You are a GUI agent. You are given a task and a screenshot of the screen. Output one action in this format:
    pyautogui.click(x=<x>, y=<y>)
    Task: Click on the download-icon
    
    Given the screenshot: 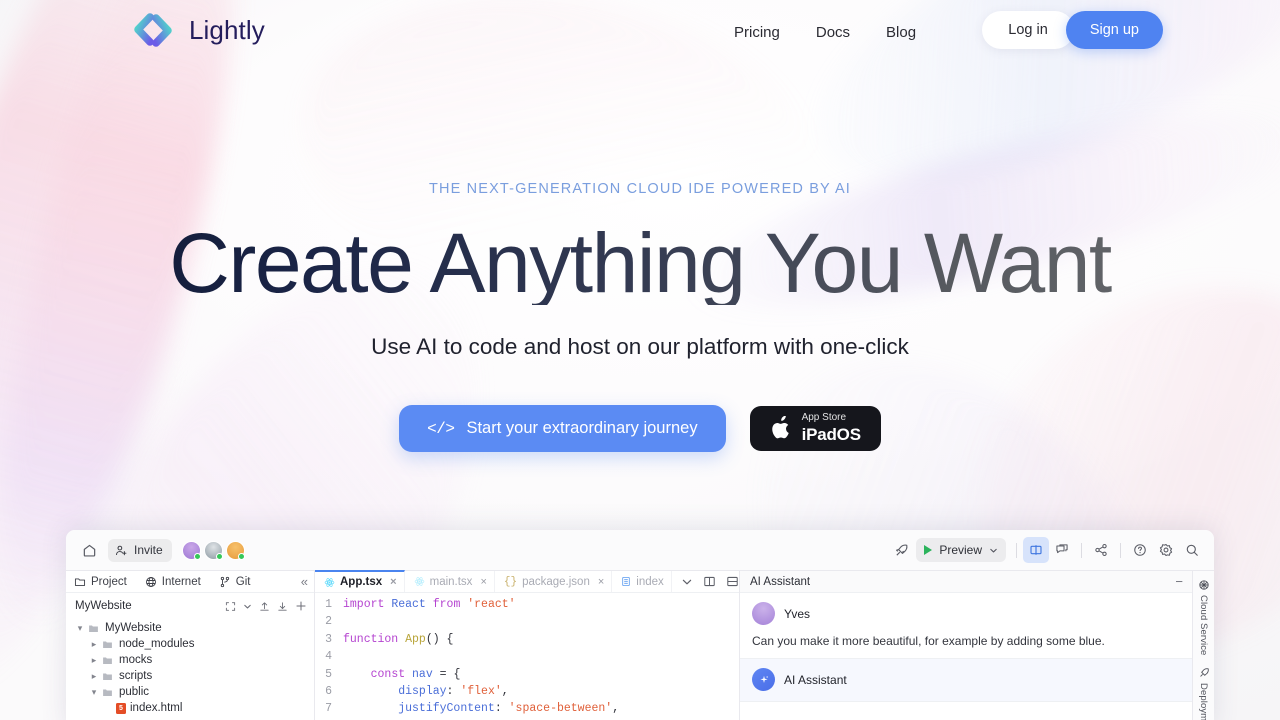 What is the action you would take?
    pyautogui.click(x=282, y=606)
    